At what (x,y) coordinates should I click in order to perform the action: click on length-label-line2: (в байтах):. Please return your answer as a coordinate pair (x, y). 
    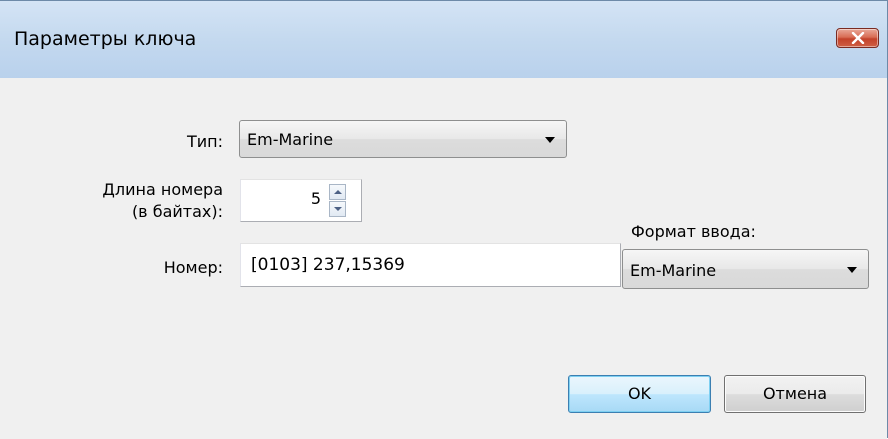
    Looking at the image, I should click on (177, 211).